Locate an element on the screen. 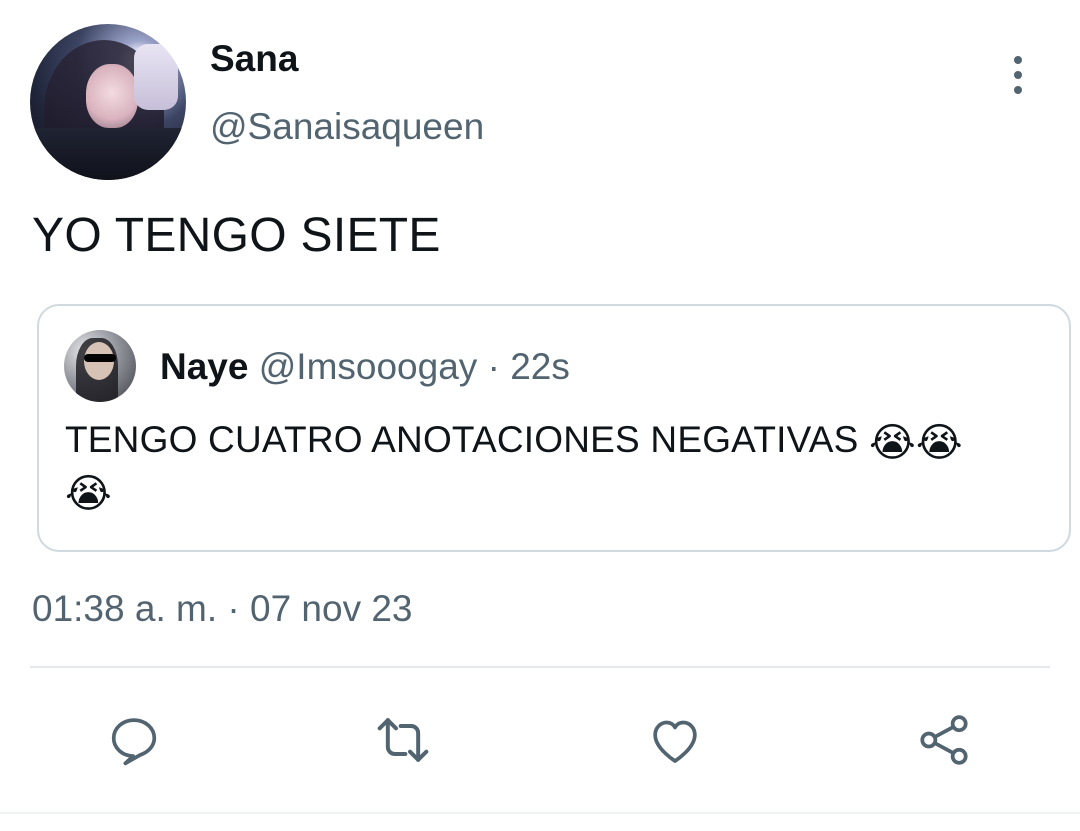 Image resolution: width=1080 pixels, height=831 pixels. author-handle: @Sanaisaqueen is located at coordinates (347, 127).